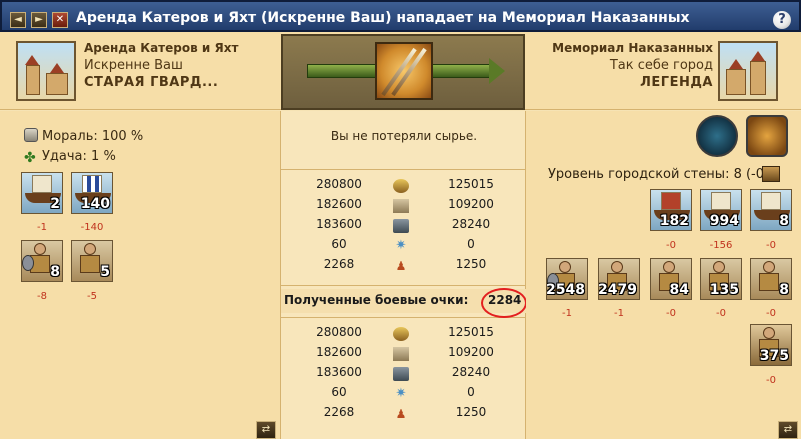 The image size is (801, 439). I want to click on morale-icon, so click(31, 135).